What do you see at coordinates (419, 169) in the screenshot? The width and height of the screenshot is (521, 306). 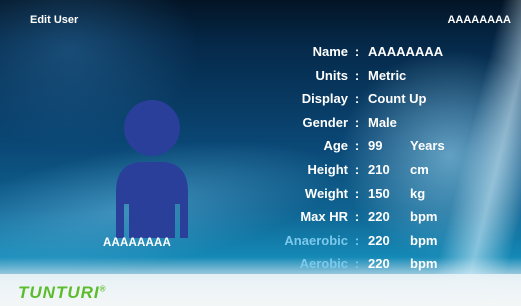 I see `field-unit: cm` at bounding box center [419, 169].